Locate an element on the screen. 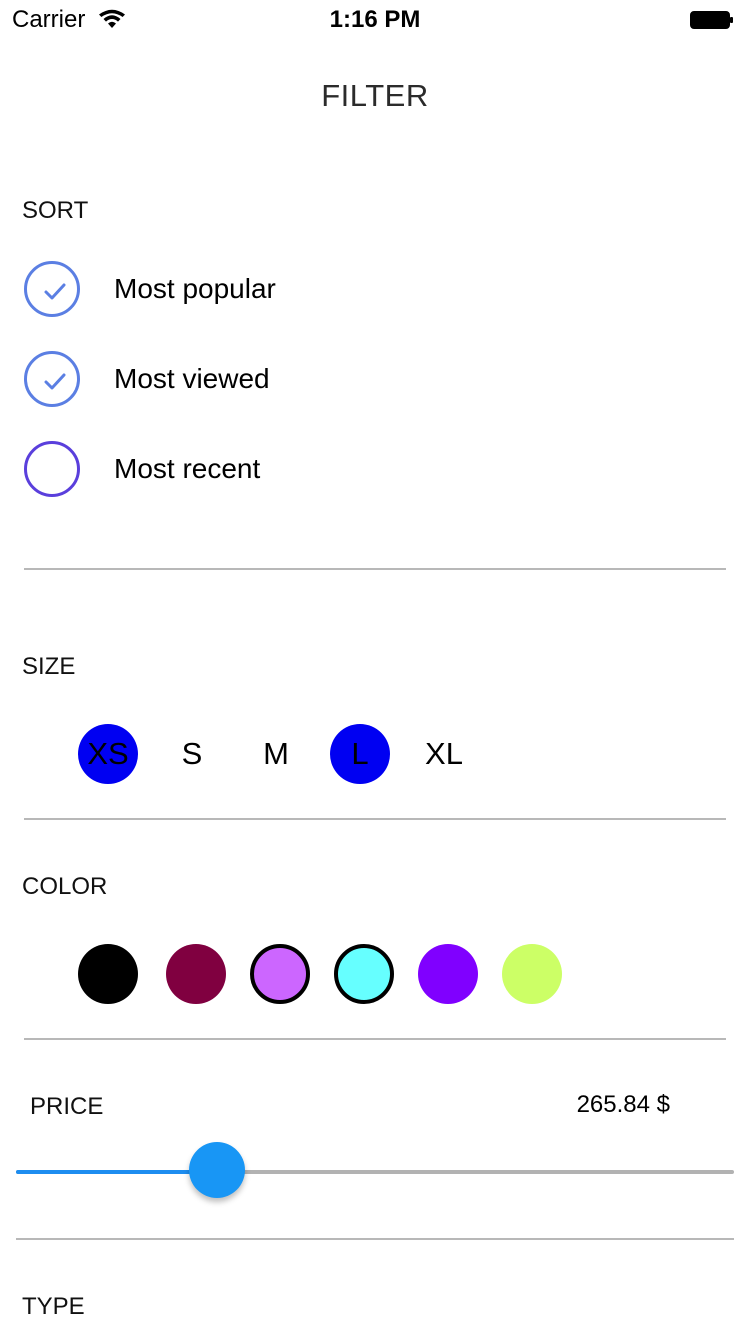  radio-unchecked-circle is located at coordinates (52, 469).